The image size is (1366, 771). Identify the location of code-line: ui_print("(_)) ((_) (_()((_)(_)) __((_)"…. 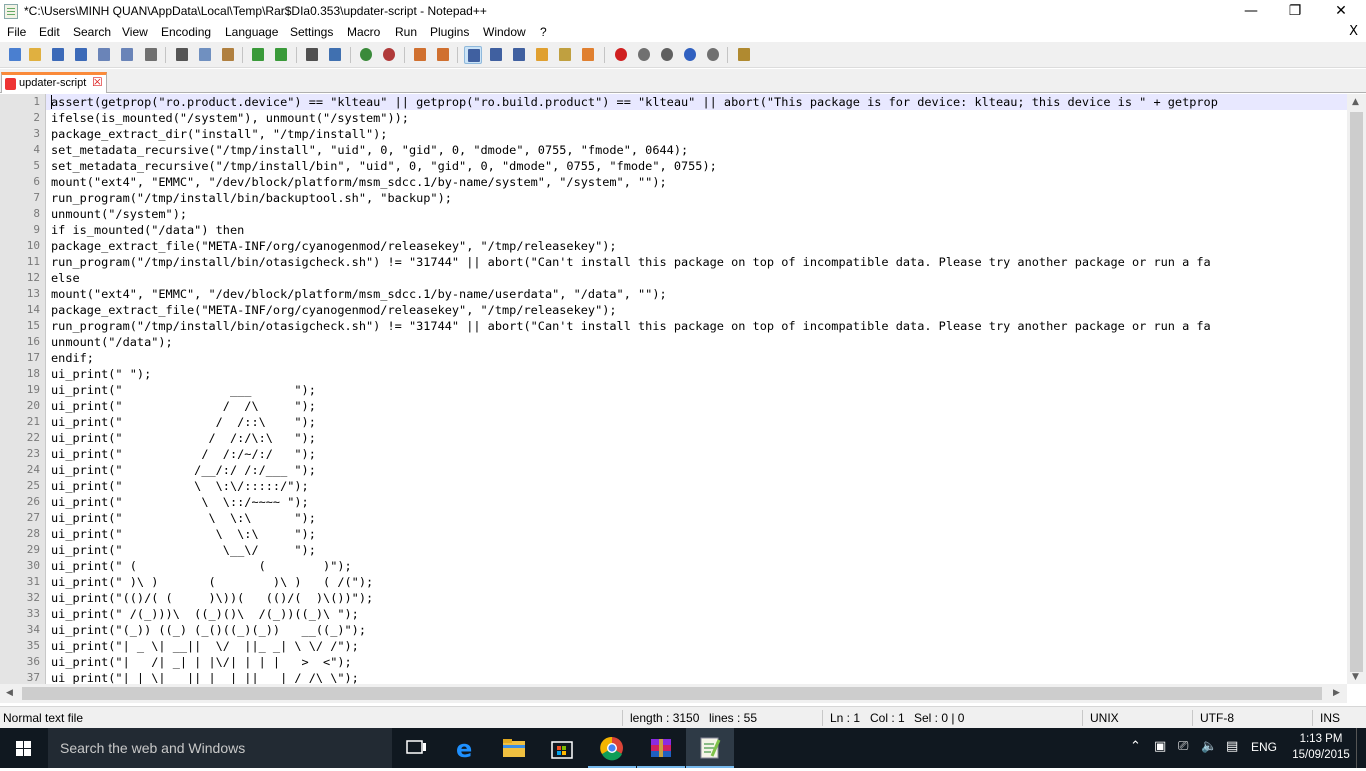
(208, 630).